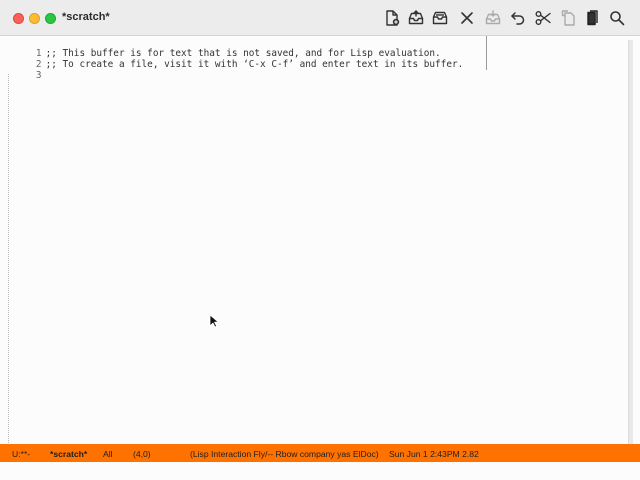  I want to click on cut-icon, so click(543, 18).